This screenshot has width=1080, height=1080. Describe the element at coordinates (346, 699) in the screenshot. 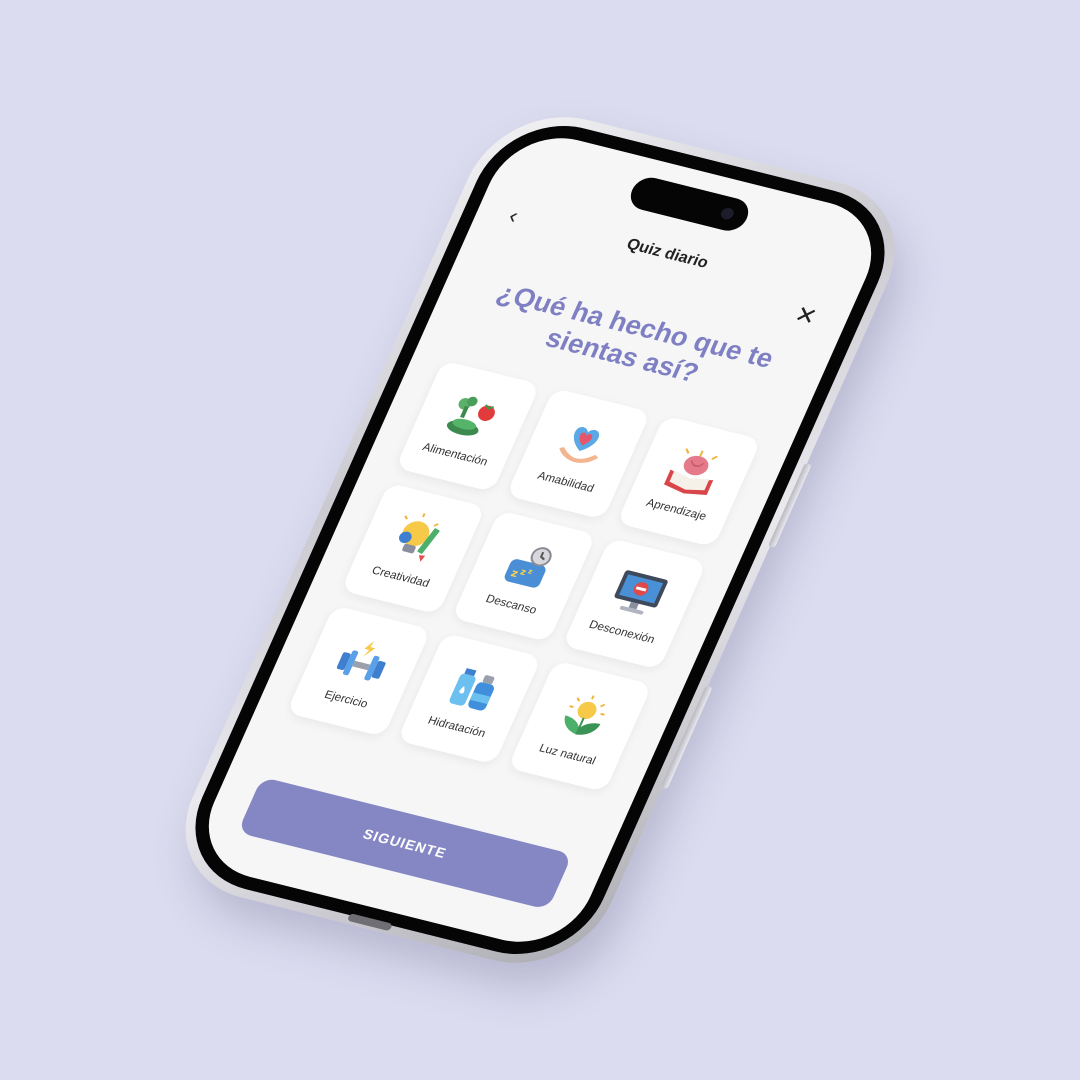

I see `option-label: Ejercicio` at that location.